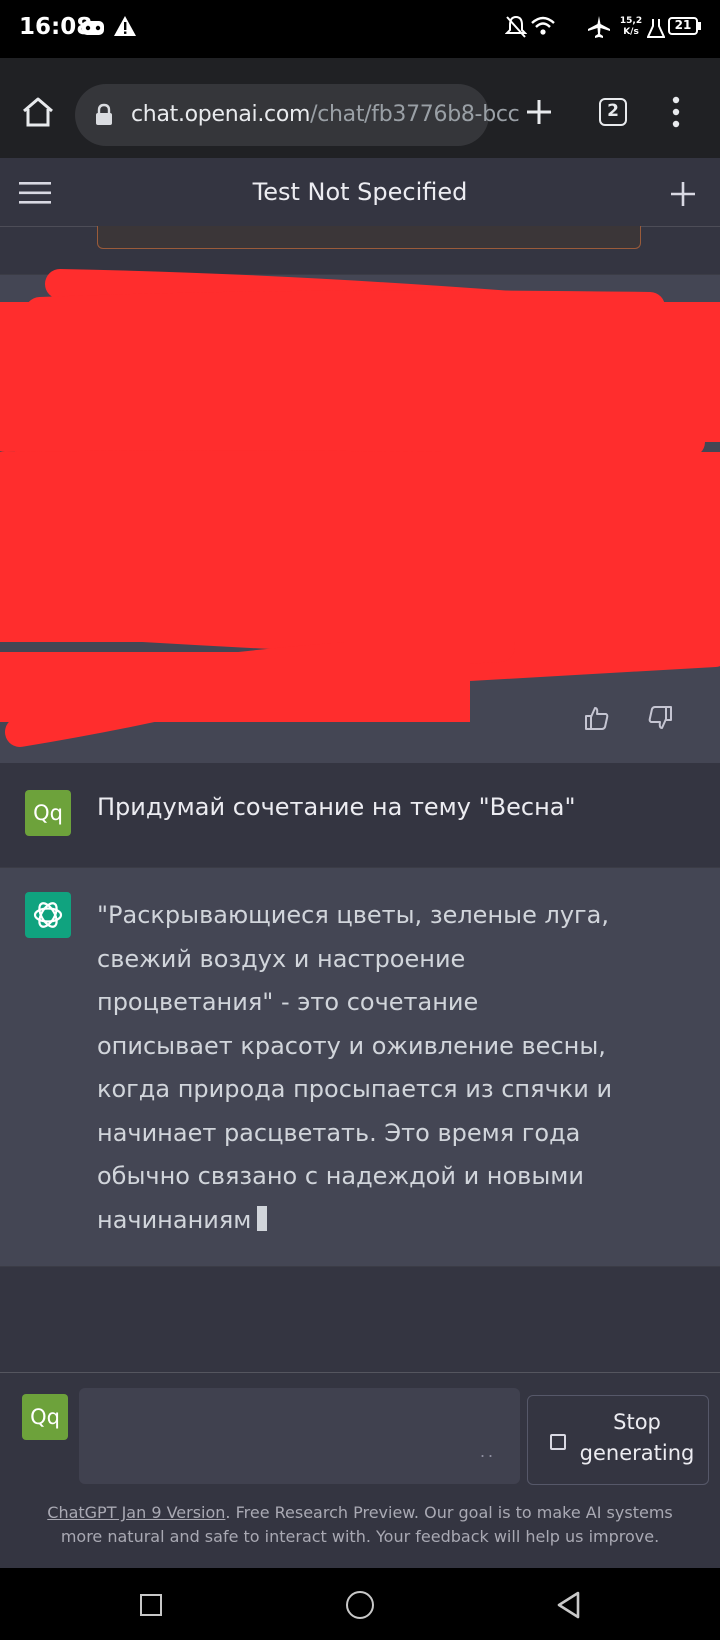 Image resolution: width=720 pixels, height=1640 pixels. I want to click on stop-icon, so click(558, 1442).